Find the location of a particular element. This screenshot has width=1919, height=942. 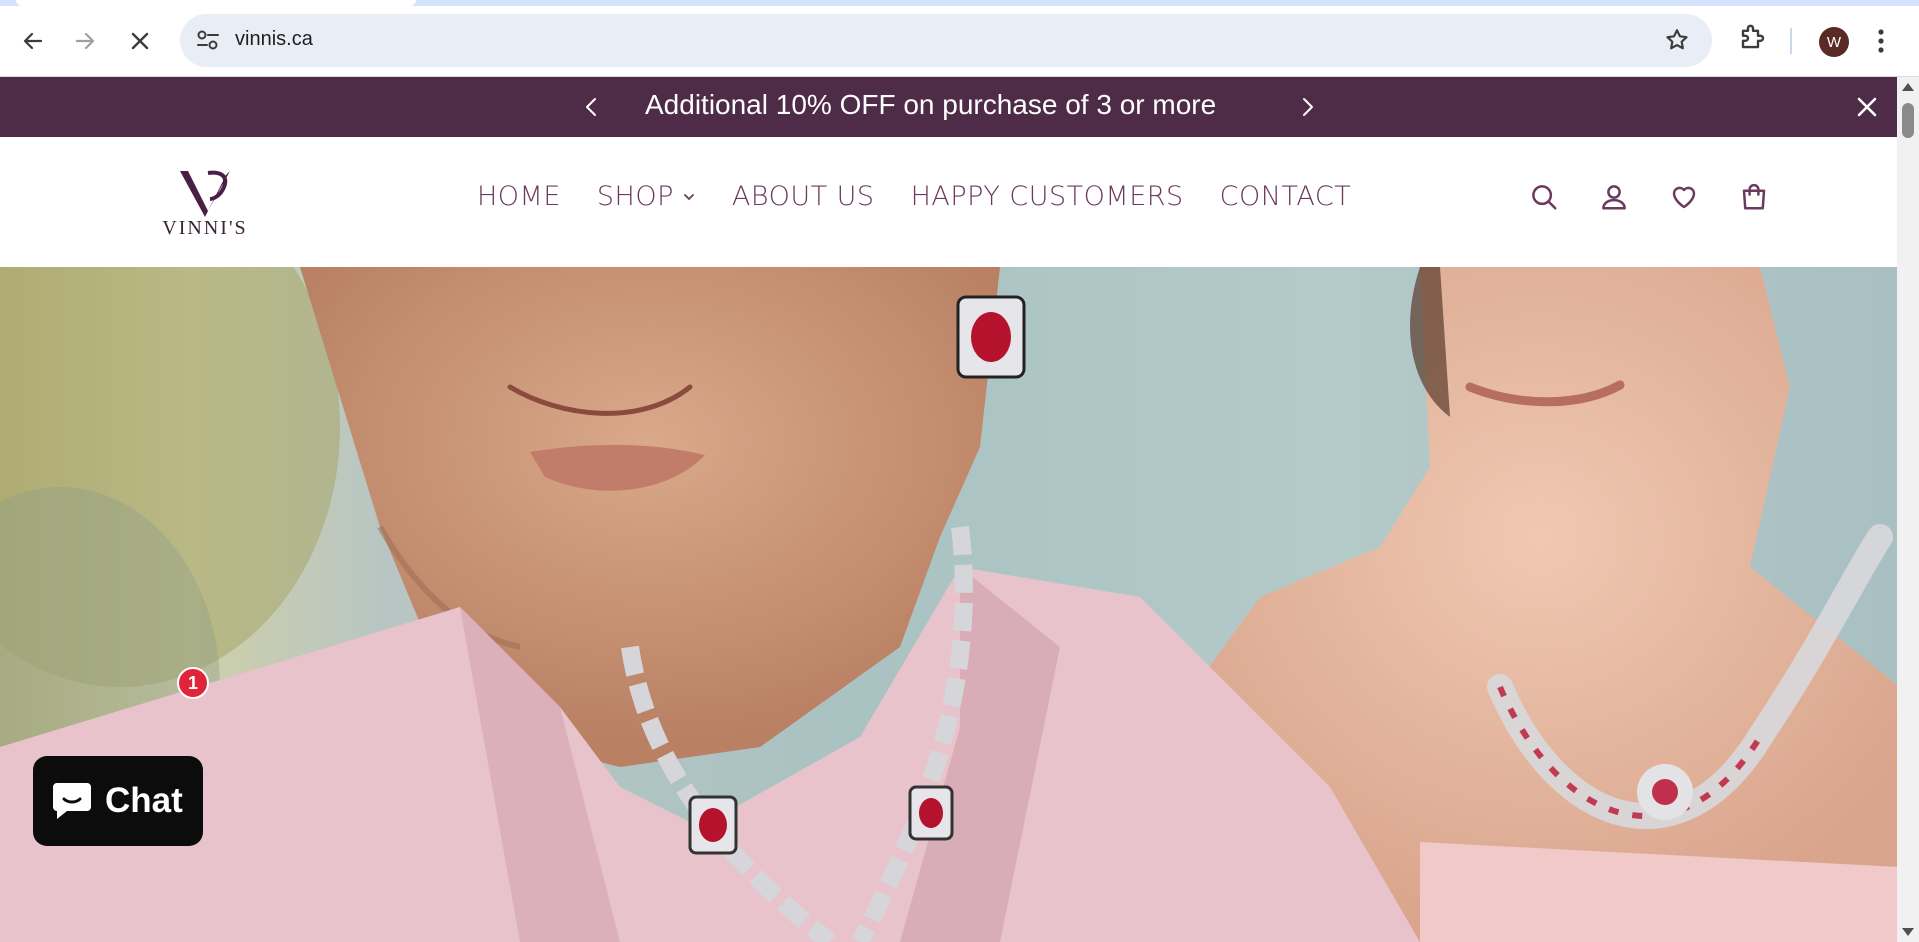

more-vertical-icon is located at coordinates (1881, 41).